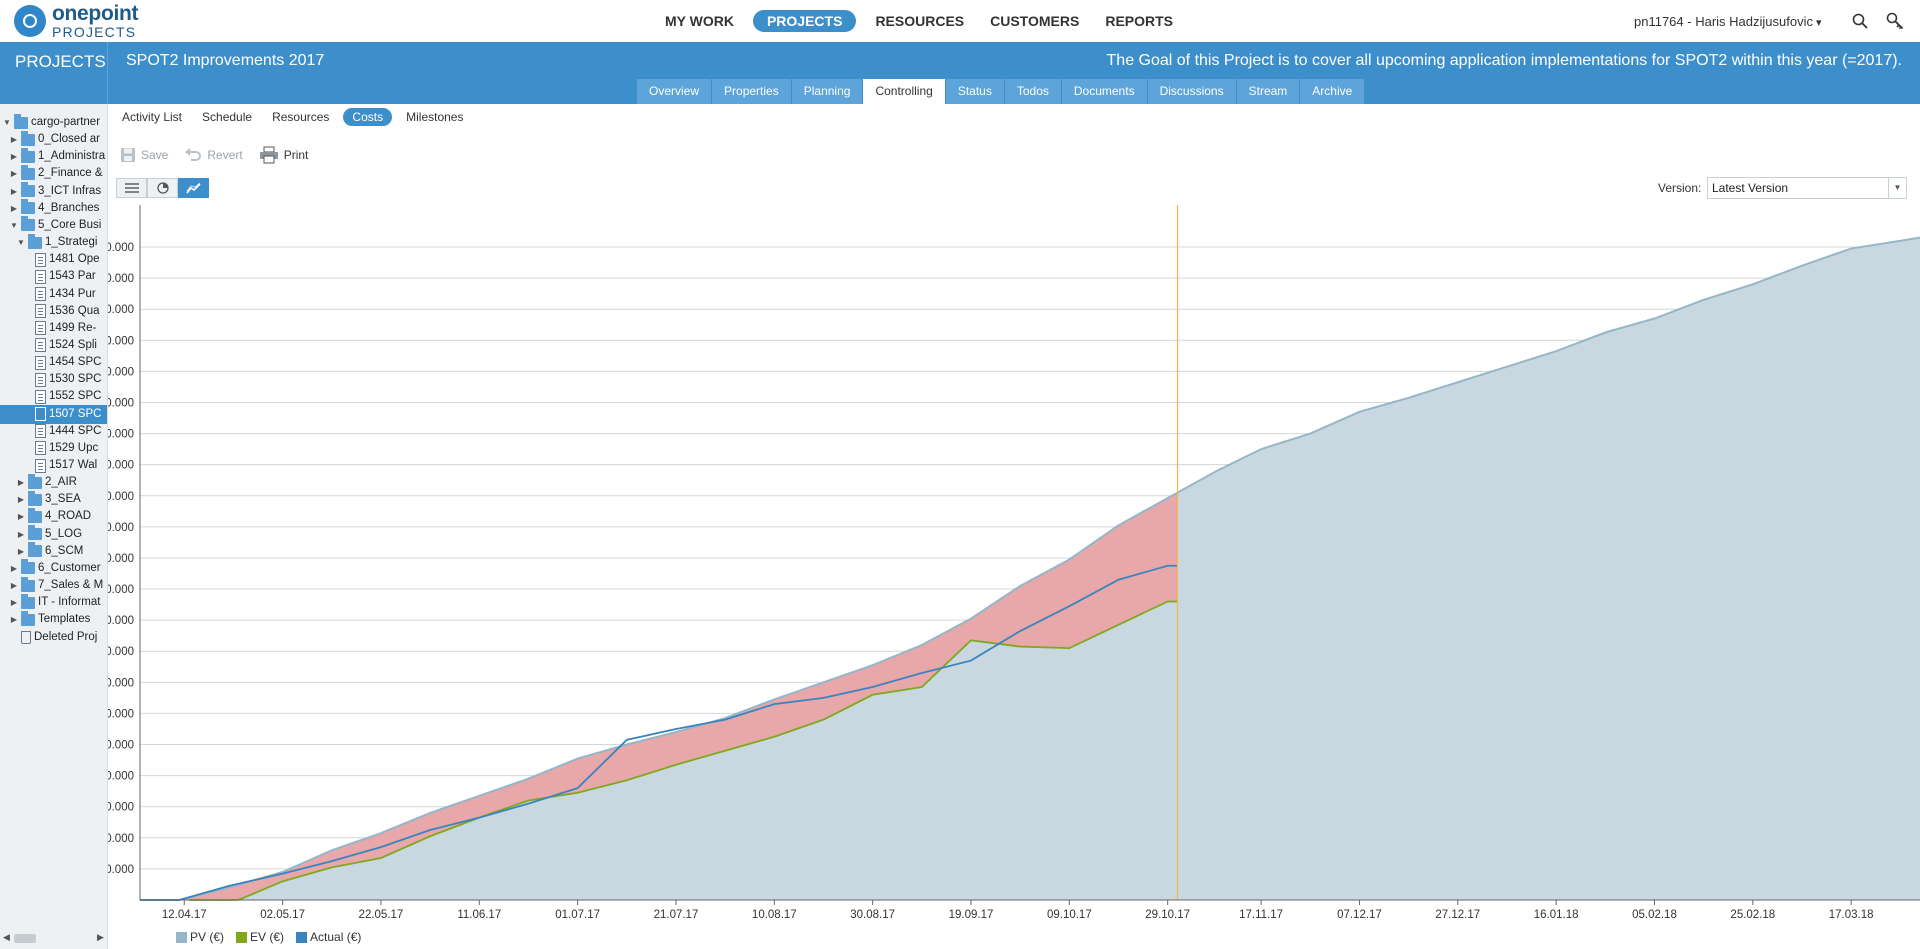 Image resolution: width=1920 pixels, height=949 pixels. Describe the element at coordinates (300, 117) in the screenshot. I see `subtab-resources: Resources` at that location.